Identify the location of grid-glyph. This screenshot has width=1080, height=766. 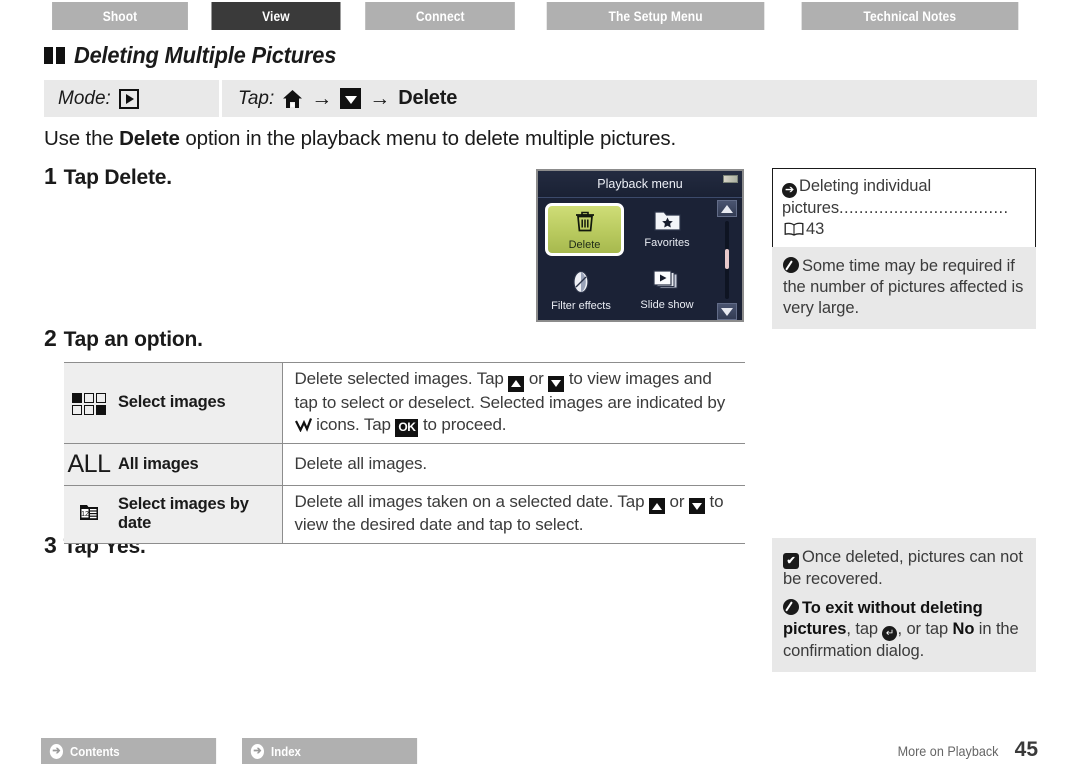
(89, 404).